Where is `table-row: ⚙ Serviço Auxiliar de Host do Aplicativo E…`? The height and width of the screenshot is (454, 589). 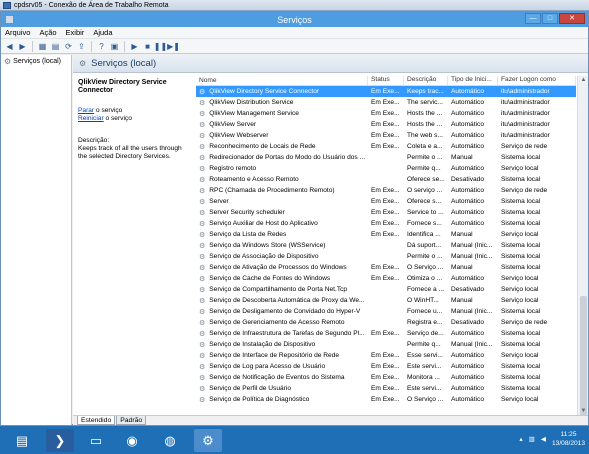
table-row: ⚙ Serviço Auxiliar de Host do Aplicativo E… is located at coordinates (386, 223).